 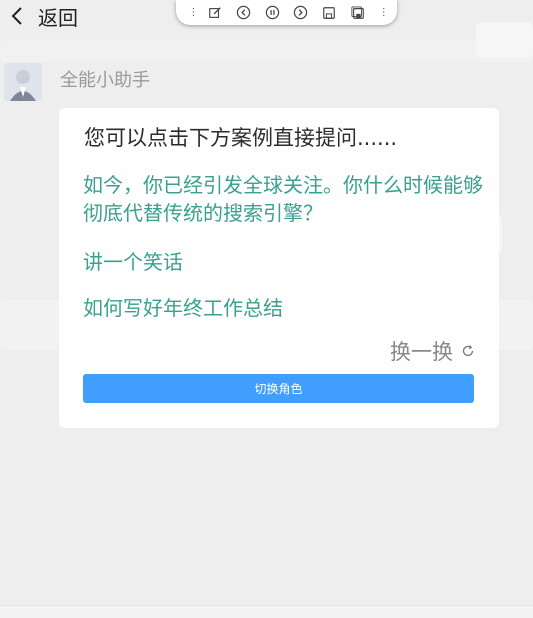 I want to click on floating-toolbar: ⋮ ⋮, so click(x=286, y=12).